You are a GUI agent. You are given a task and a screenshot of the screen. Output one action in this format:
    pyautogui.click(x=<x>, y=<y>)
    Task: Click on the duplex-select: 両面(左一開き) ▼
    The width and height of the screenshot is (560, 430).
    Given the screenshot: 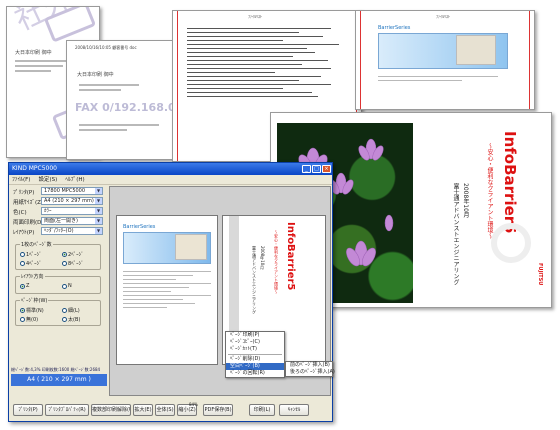 What is the action you would take?
    pyautogui.click(x=72, y=221)
    